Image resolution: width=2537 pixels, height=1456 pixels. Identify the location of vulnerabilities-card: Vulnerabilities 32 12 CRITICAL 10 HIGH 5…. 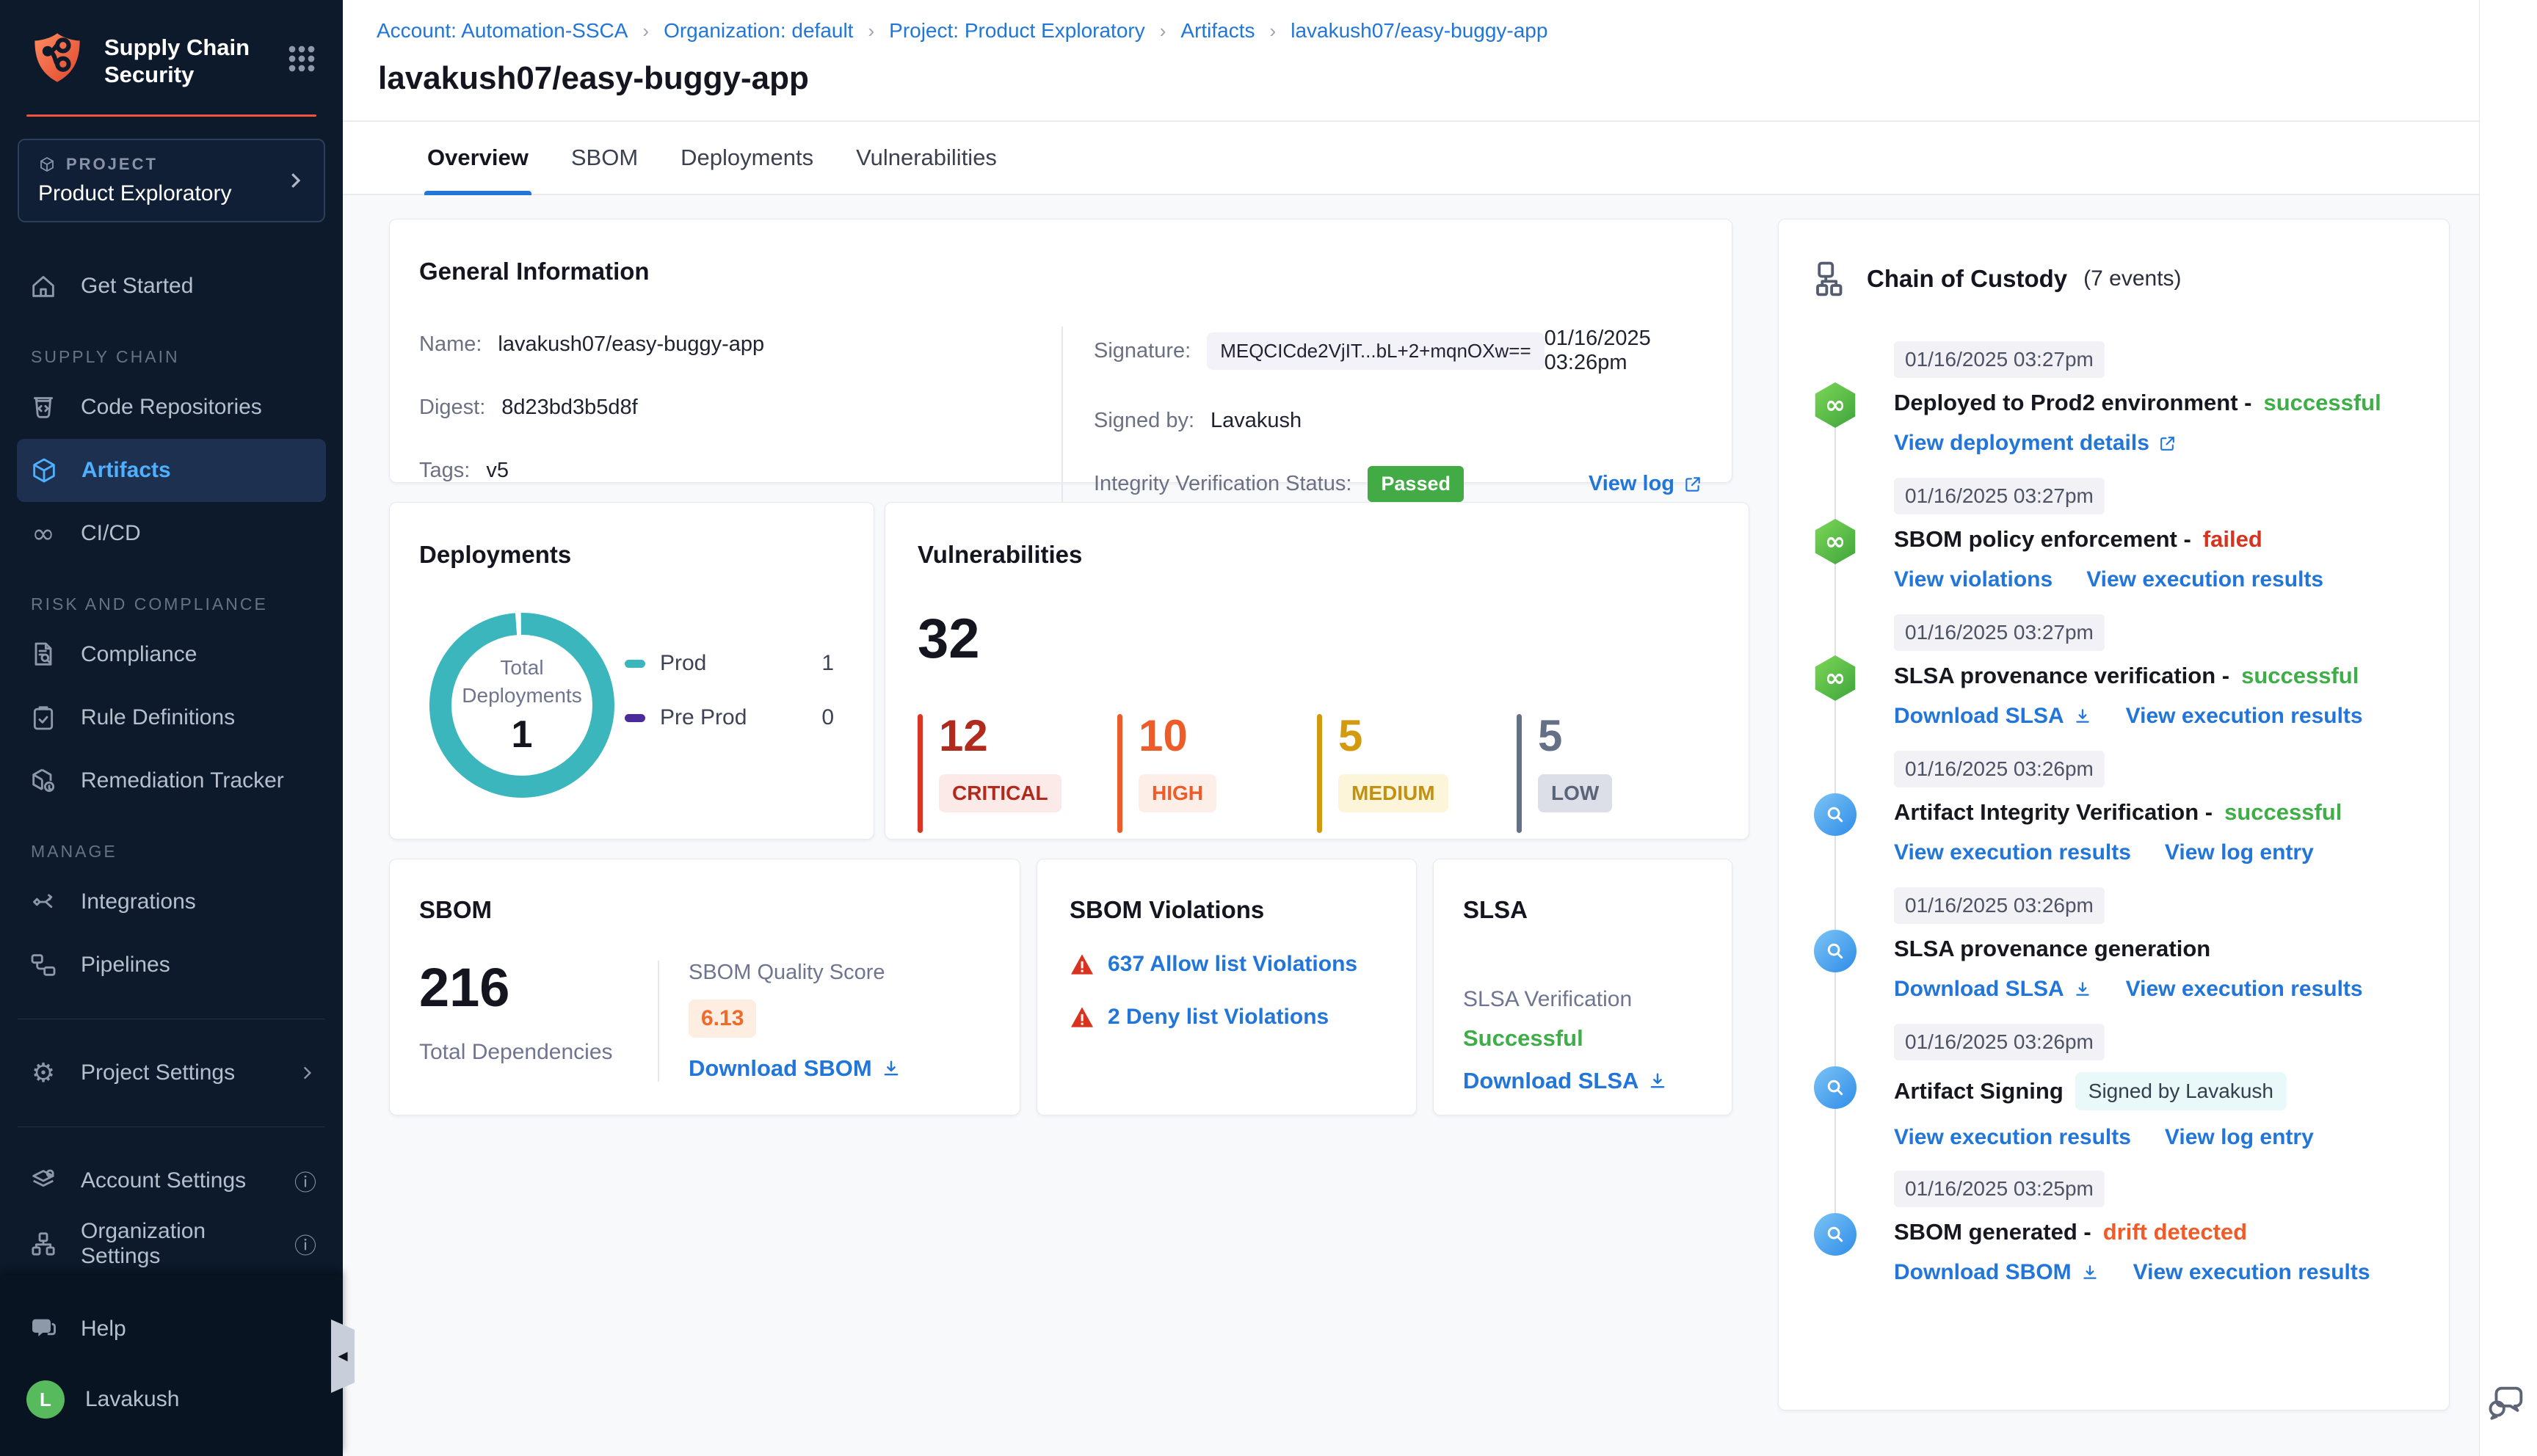
(1317, 671).